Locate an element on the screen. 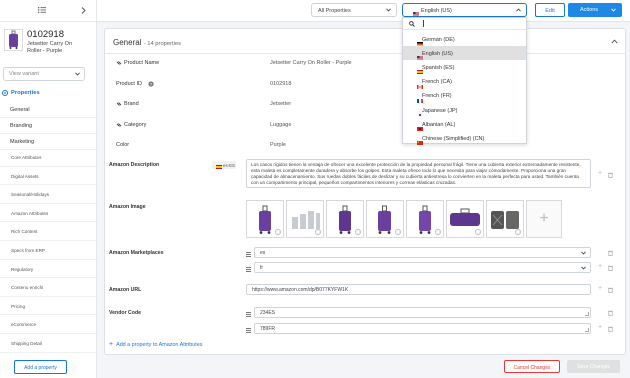 The width and height of the screenshot is (630, 378). category-value: Luggage is located at coordinates (281, 125).